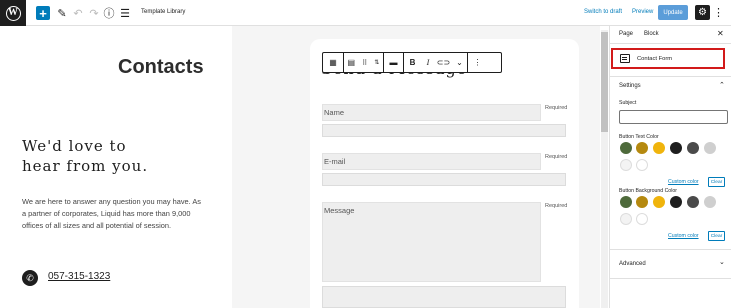 This screenshot has width=731, height=308. I want to click on button-background-color-label: Button Background Color, so click(648, 191).